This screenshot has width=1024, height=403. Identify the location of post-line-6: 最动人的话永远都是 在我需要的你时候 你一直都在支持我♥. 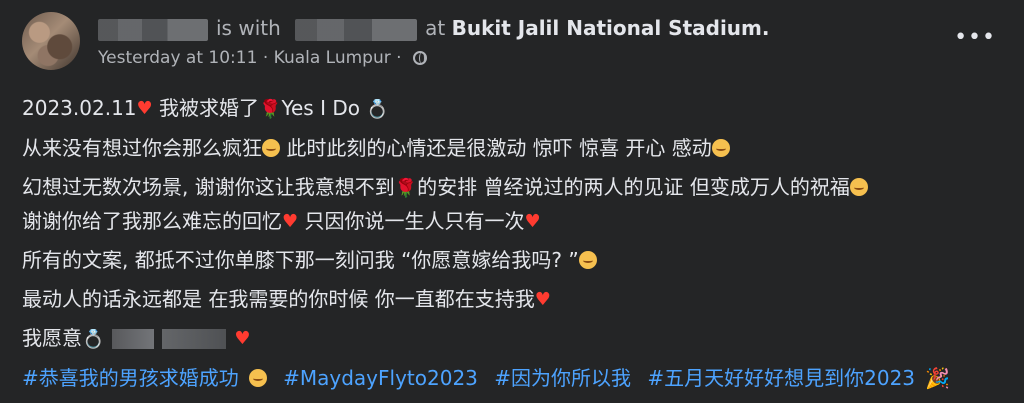
(512, 299).